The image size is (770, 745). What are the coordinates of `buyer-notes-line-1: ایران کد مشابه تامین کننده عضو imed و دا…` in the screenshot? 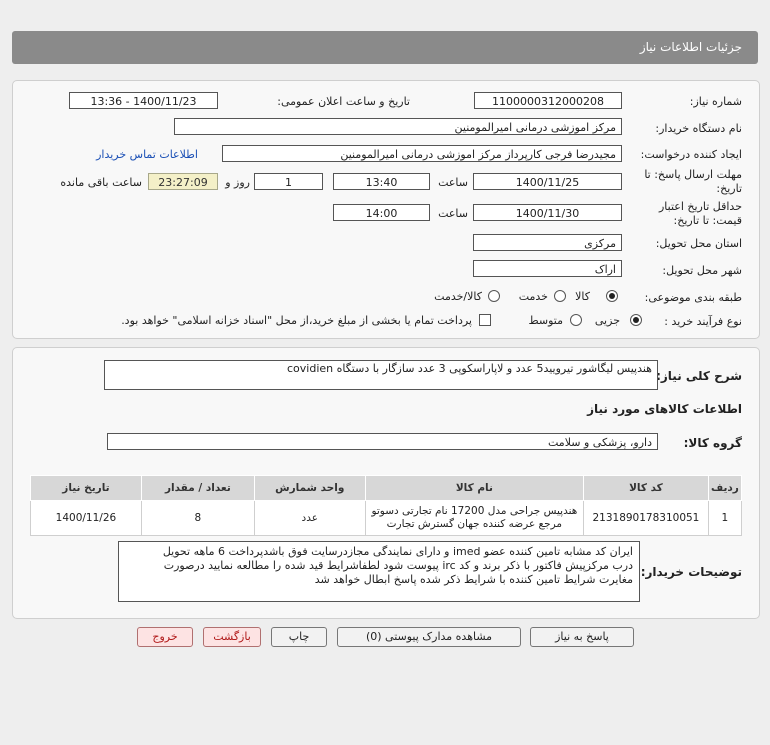 It's located at (397, 551).